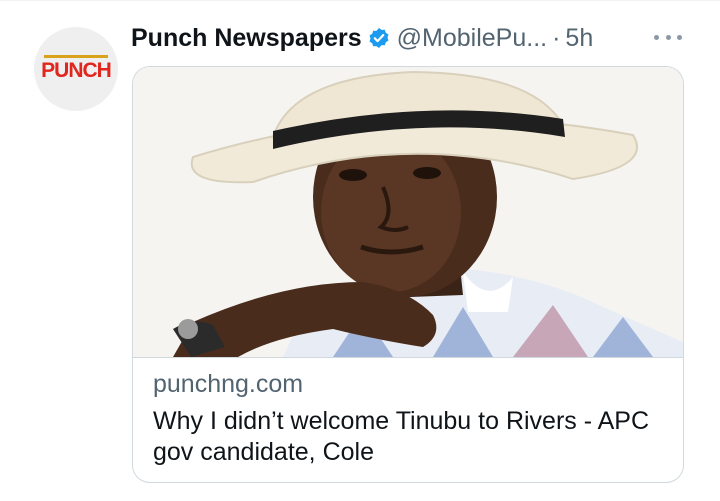  Describe the element at coordinates (579, 38) in the screenshot. I see `timestamp: 5h` at that location.